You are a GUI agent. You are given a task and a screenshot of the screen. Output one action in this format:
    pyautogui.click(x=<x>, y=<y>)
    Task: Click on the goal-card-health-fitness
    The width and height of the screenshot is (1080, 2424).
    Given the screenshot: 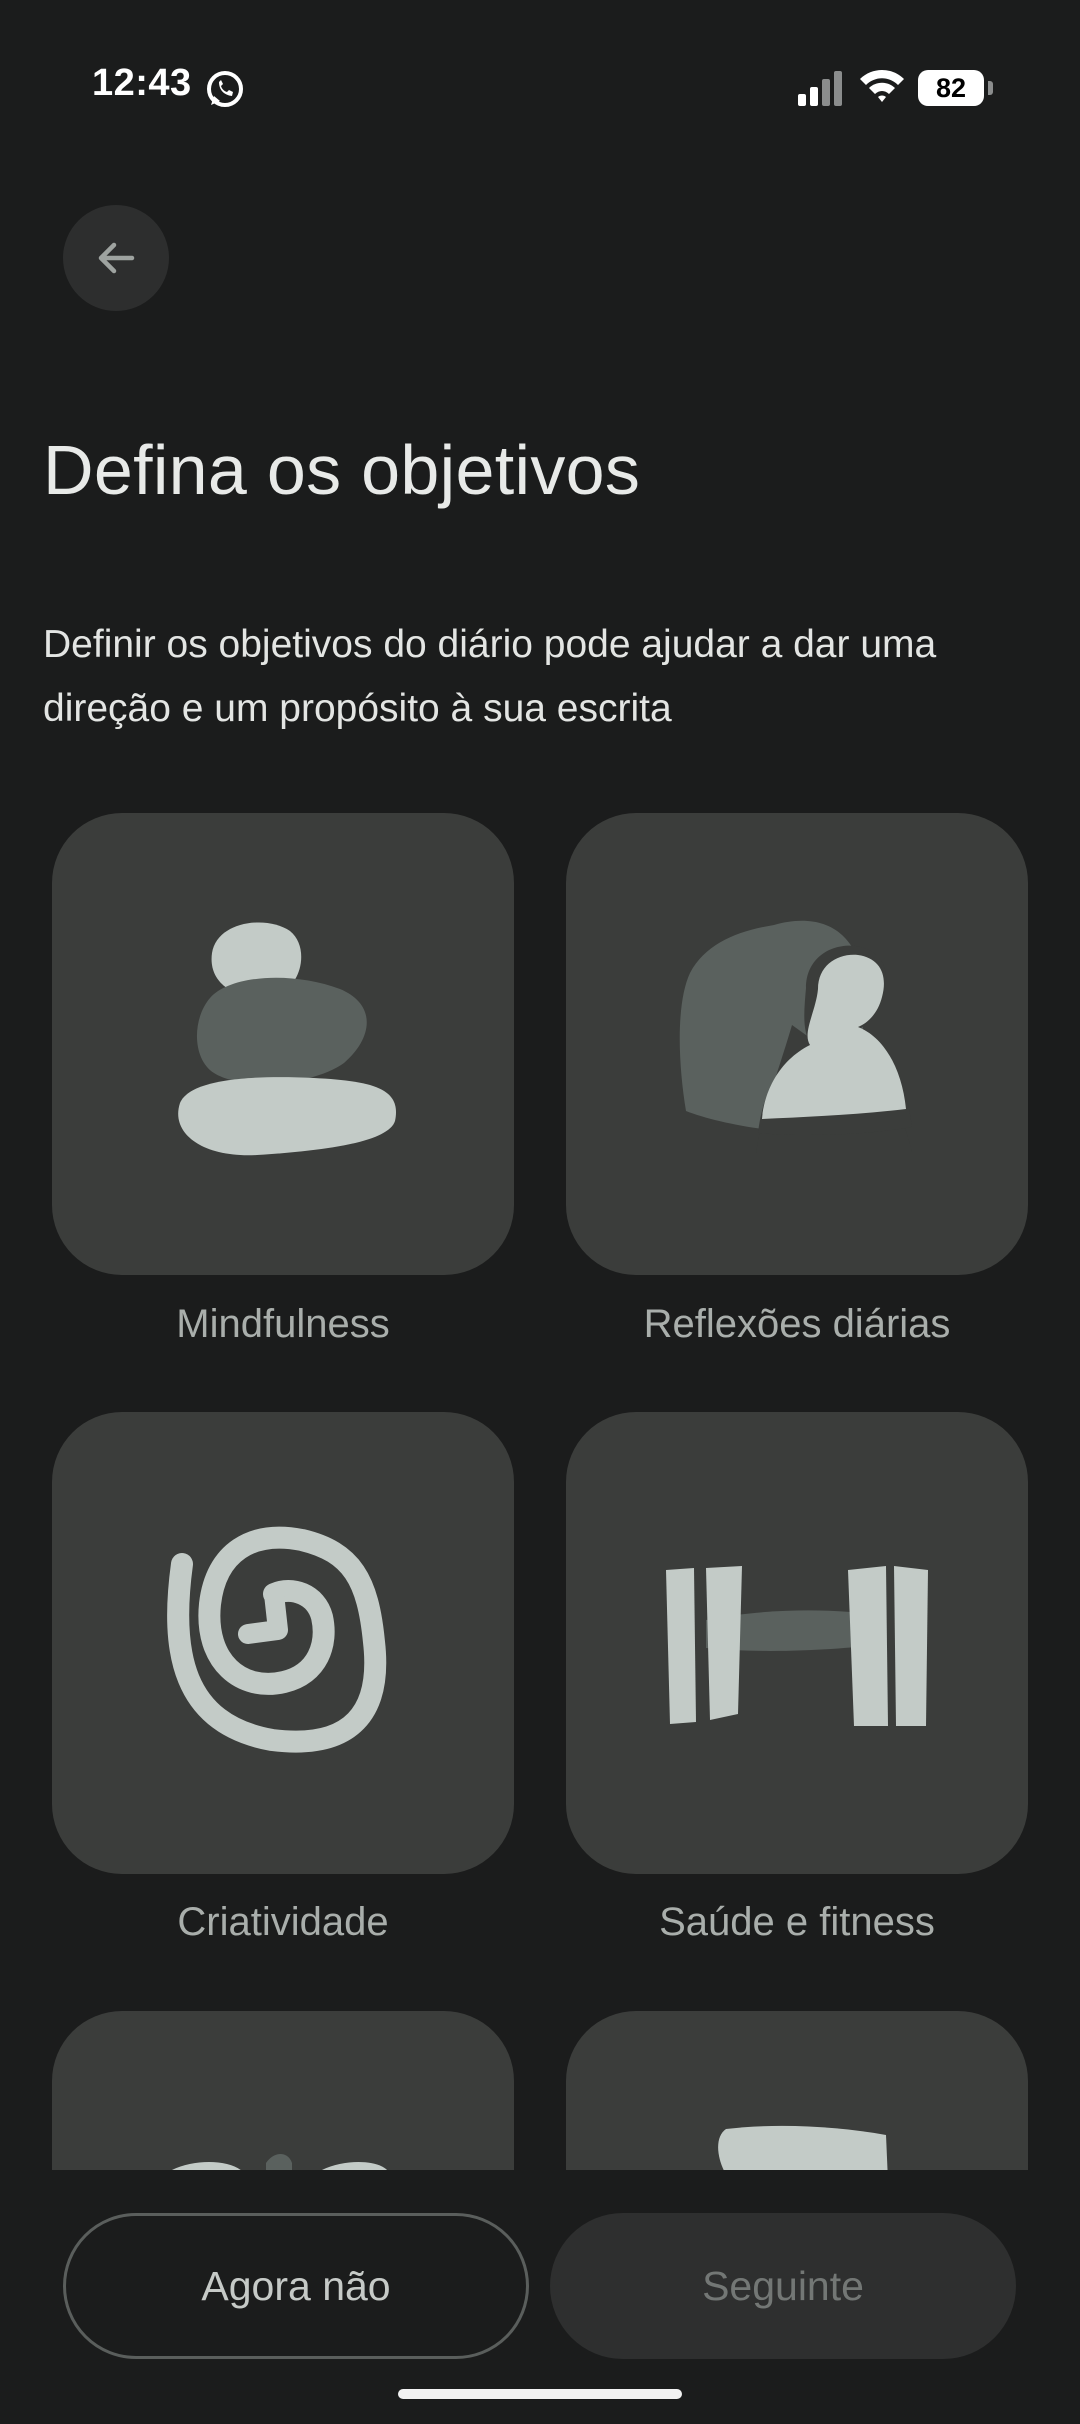 What is the action you would take?
    pyautogui.click(x=797, y=1643)
    